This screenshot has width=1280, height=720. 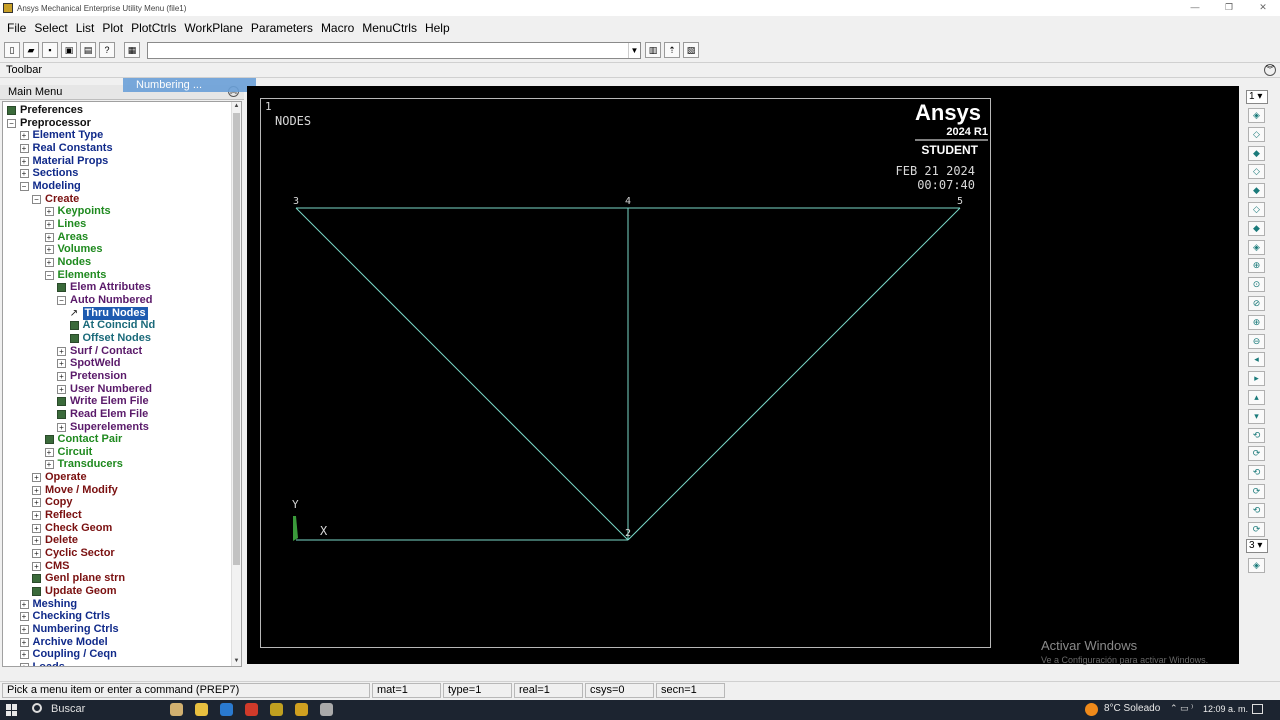 I want to click on print-icon: ▤, so click(x=88, y=50).